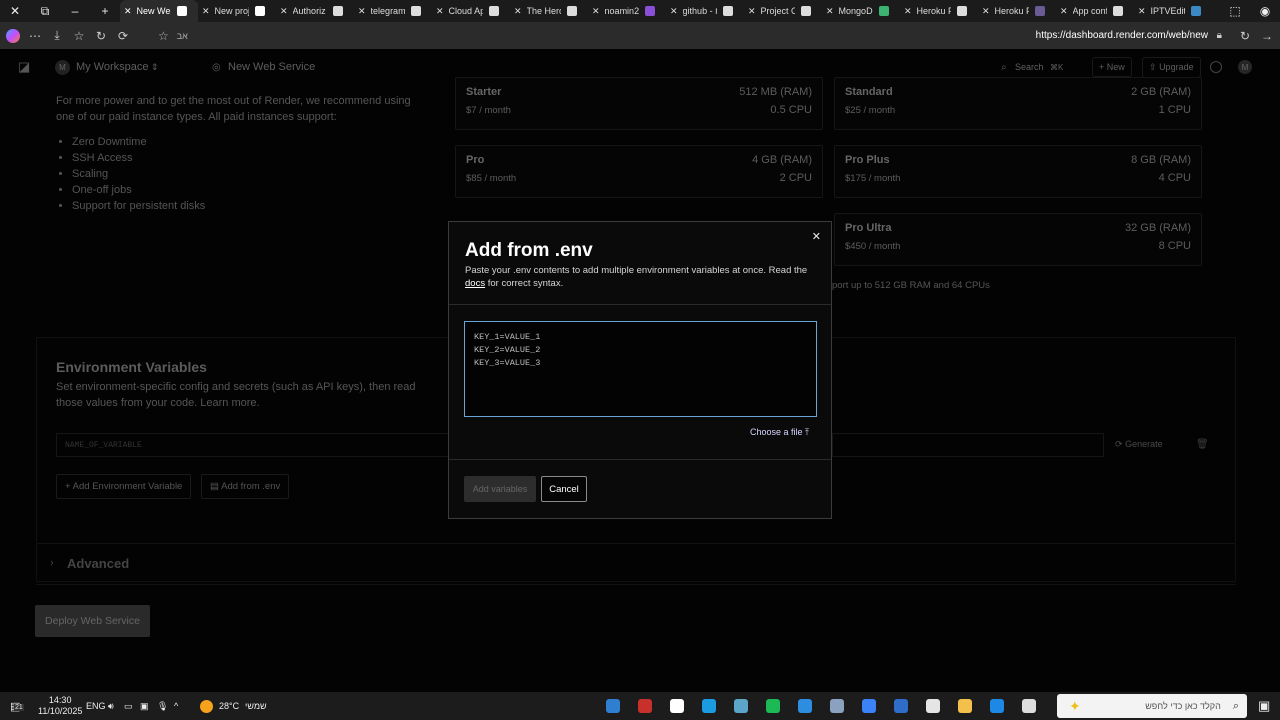  What do you see at coordinates (111, 706) in the screenshot?
I see `volume-icon: 🔊︎` at bounding box center [111, 706].